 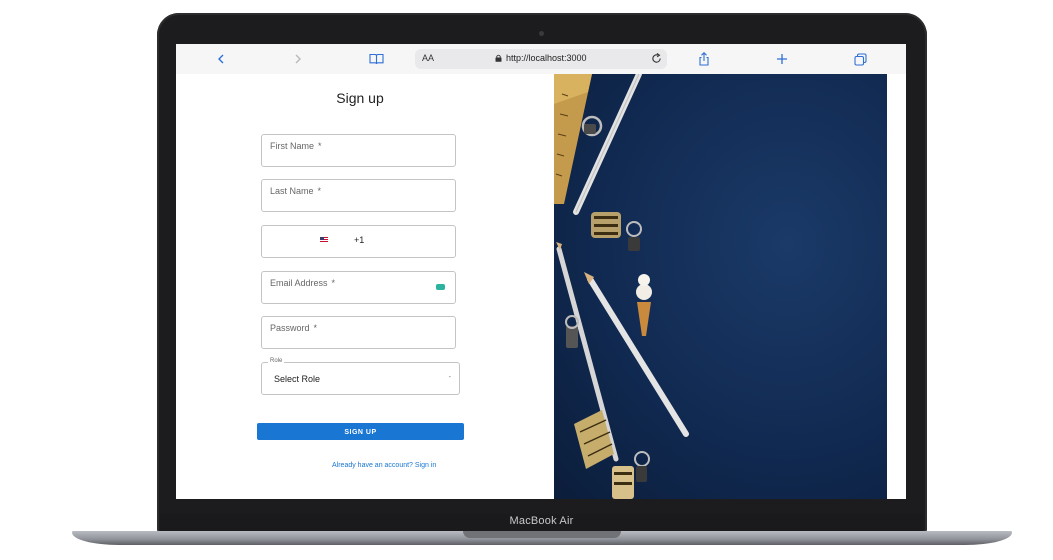 What do you see at coordinates (324, 240) in the screenshot?
I see `us-flag-icon` at bounding box center [324, 240].